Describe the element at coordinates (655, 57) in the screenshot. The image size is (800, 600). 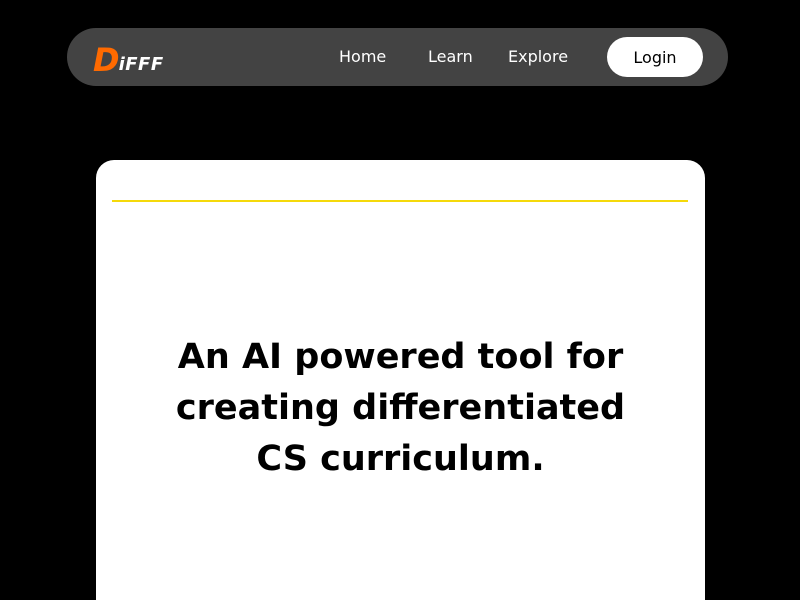
I see `login-button: Login` at that location.